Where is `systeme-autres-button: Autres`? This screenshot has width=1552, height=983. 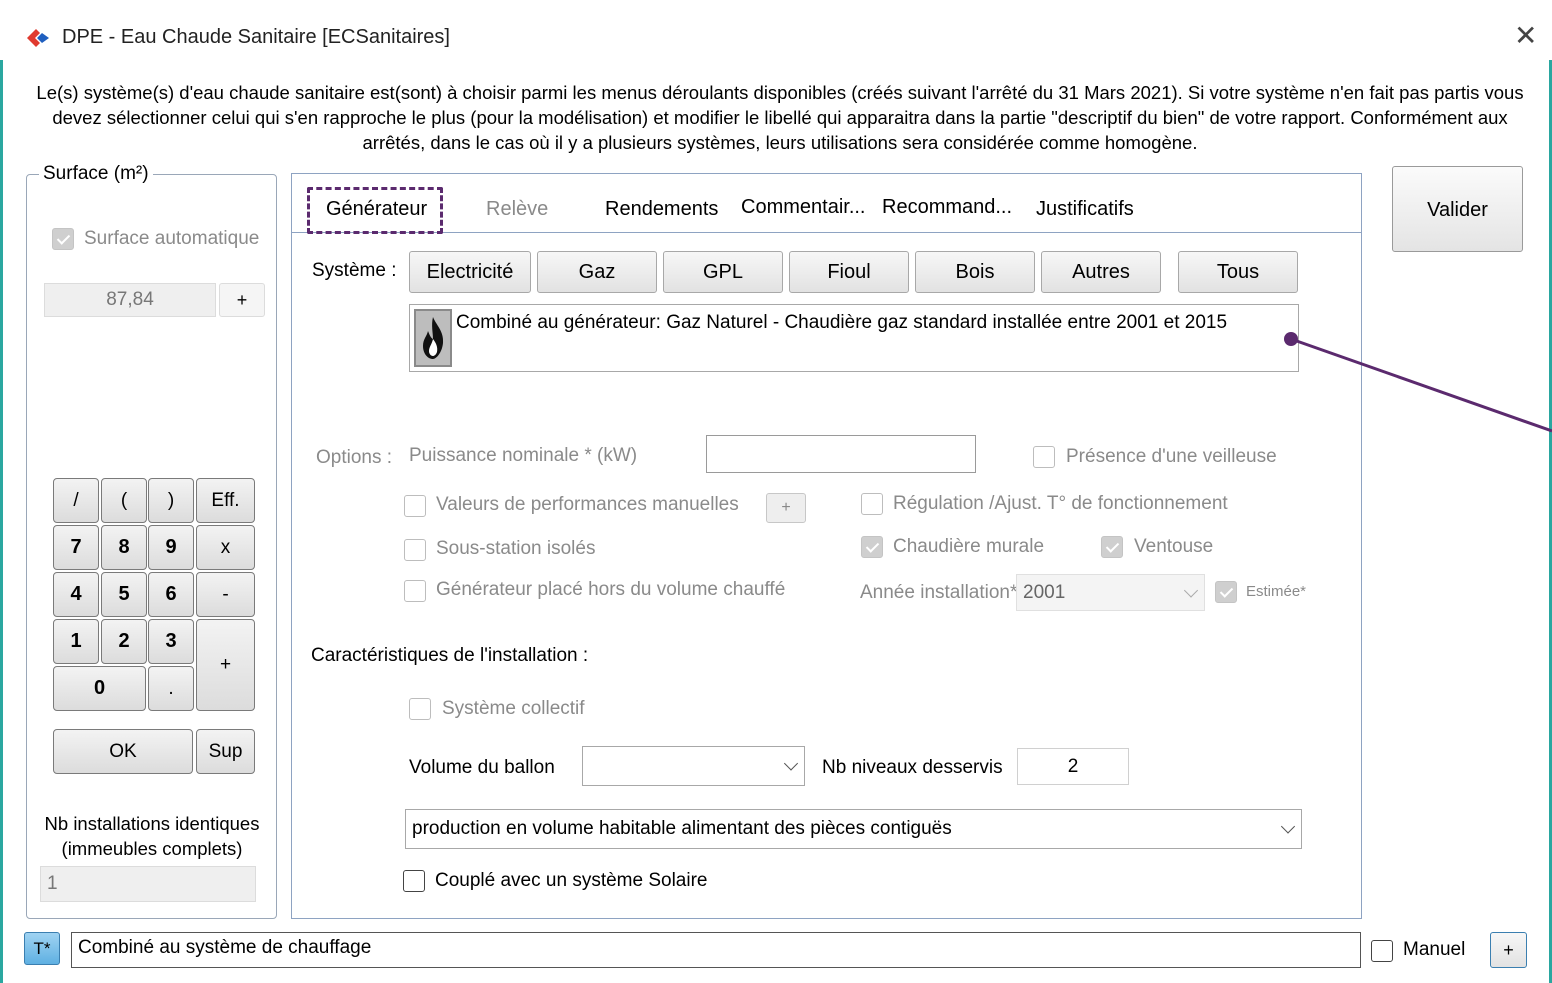 systeme-autres-button: Autres is located at coordinates (1101, 272).